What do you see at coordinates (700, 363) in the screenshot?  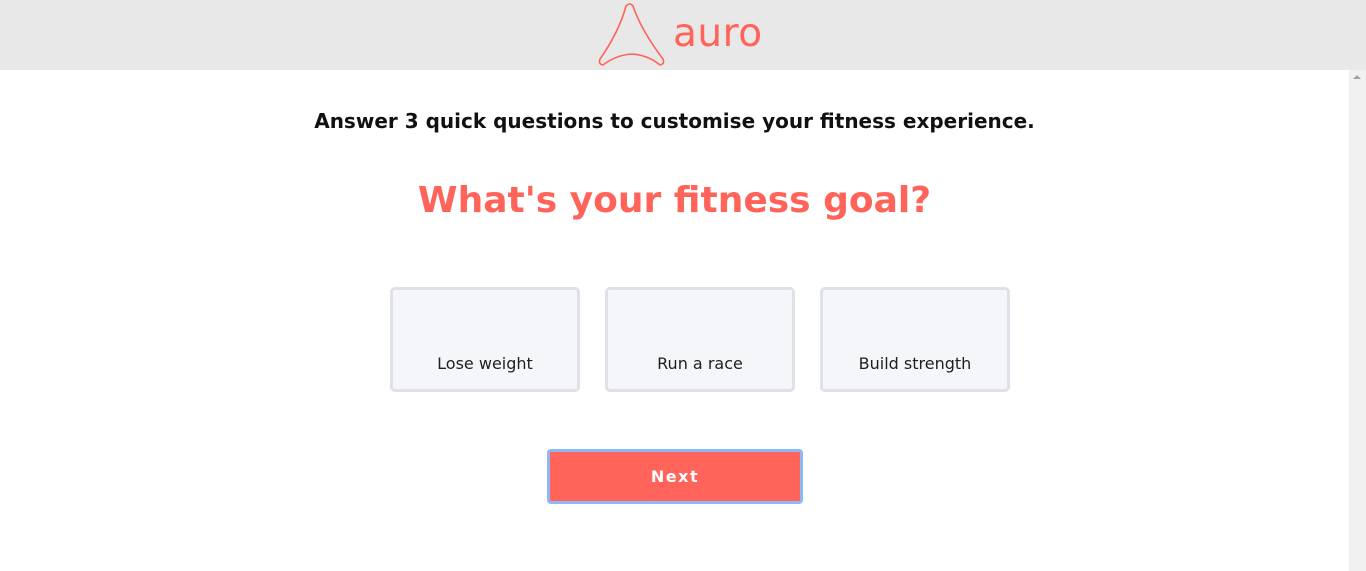 I see `option-label: Run a race` at bounding box center [700, 363].